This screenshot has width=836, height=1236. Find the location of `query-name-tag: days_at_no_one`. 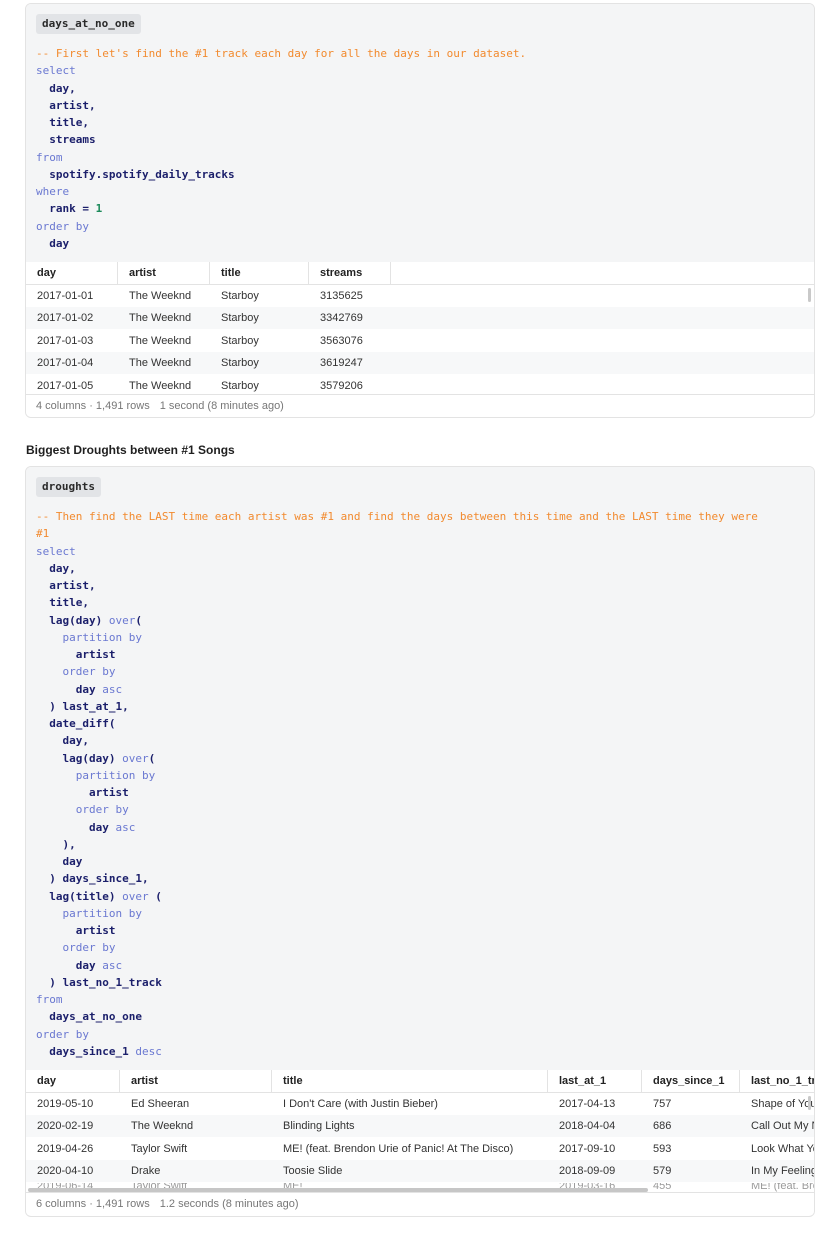

query-name-tag: days_at_no_one is located at coordinates (88, 24).